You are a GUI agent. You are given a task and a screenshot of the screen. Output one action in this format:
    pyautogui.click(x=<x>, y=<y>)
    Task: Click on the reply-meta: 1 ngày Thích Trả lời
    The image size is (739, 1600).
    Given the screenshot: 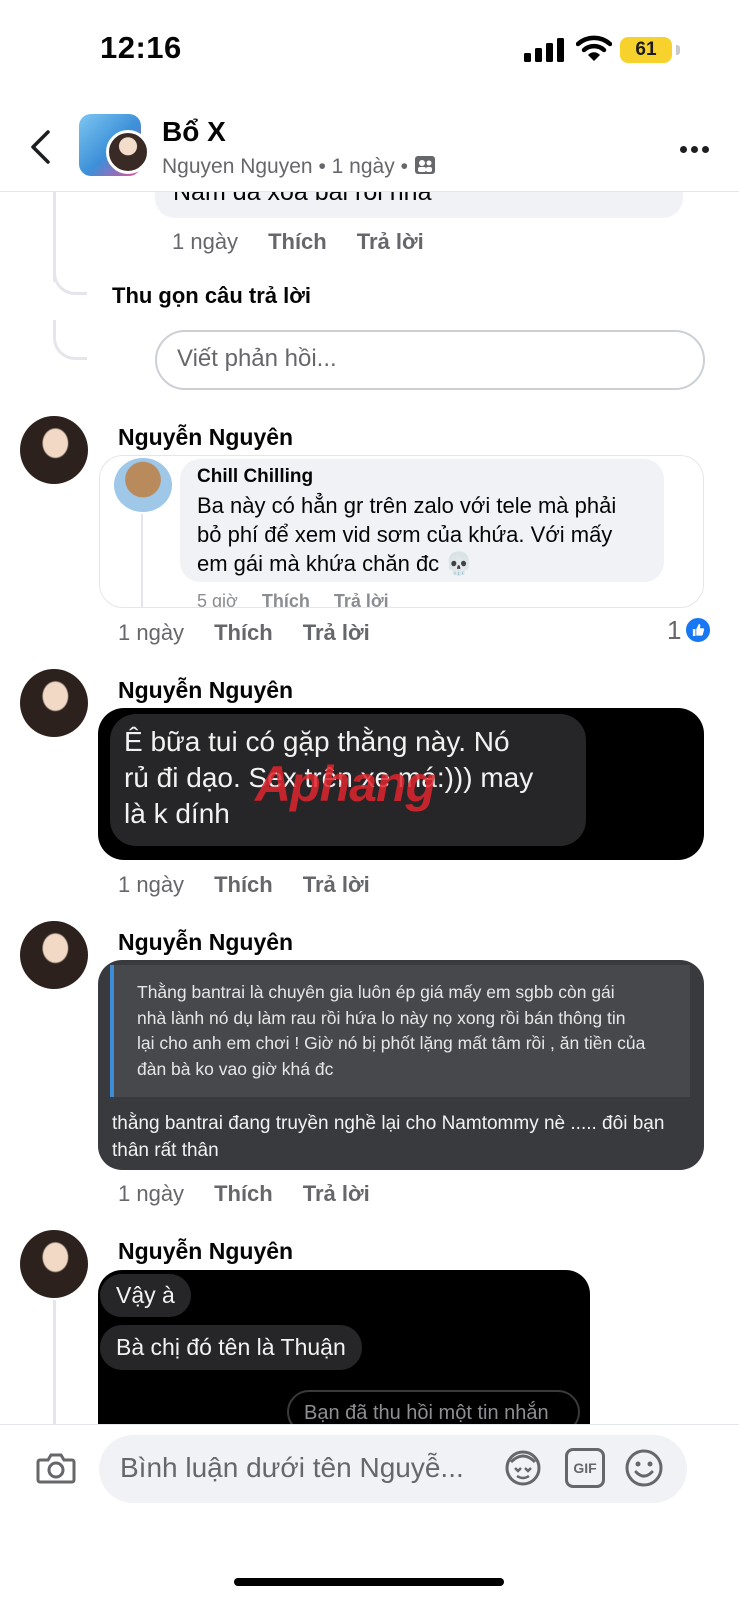 What is the action you would take?
    pyautogui.click(x=298, y=242)
    